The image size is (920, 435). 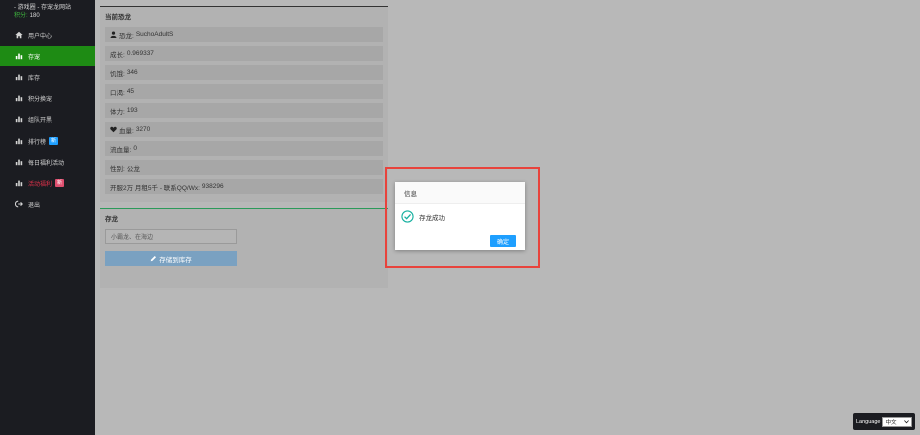 I want to click on button-label: 存储到库存, so click(x=175, y=260).